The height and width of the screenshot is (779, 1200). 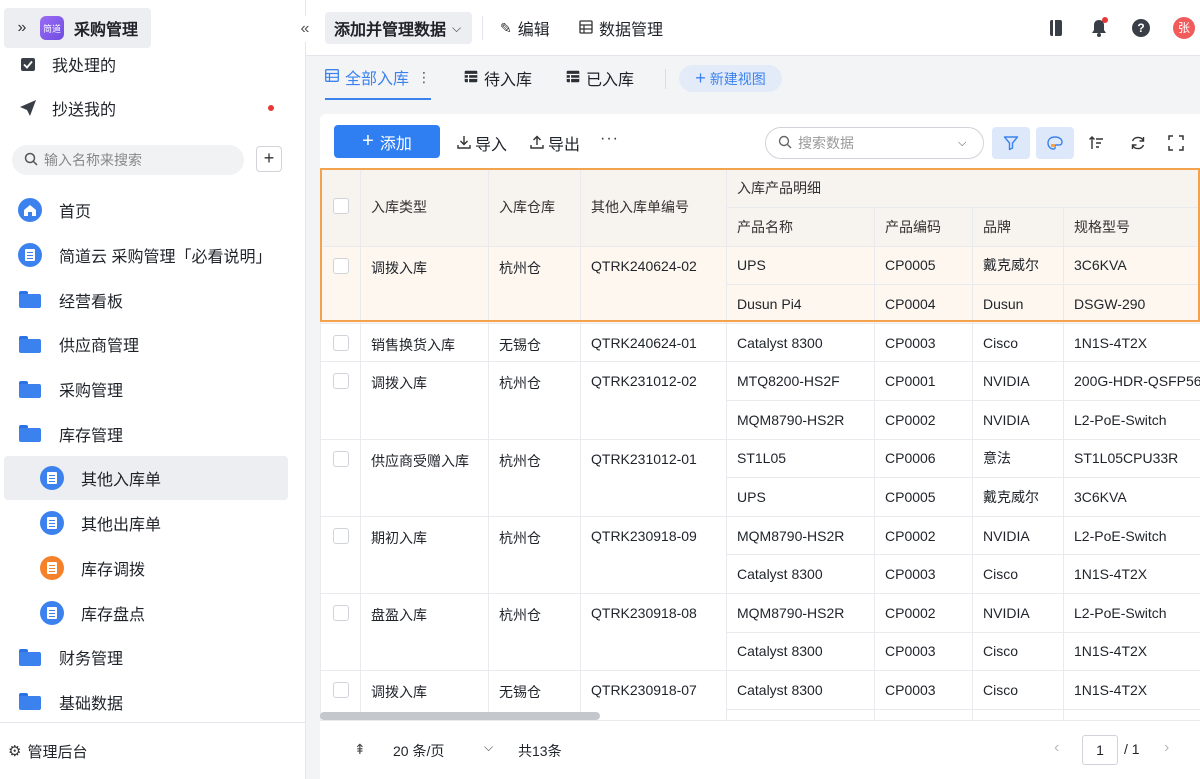 What do you see at coordinates (800, 227) in the screenshot?
I see `column-header: 产品名称` at bounding box center [800, 227].